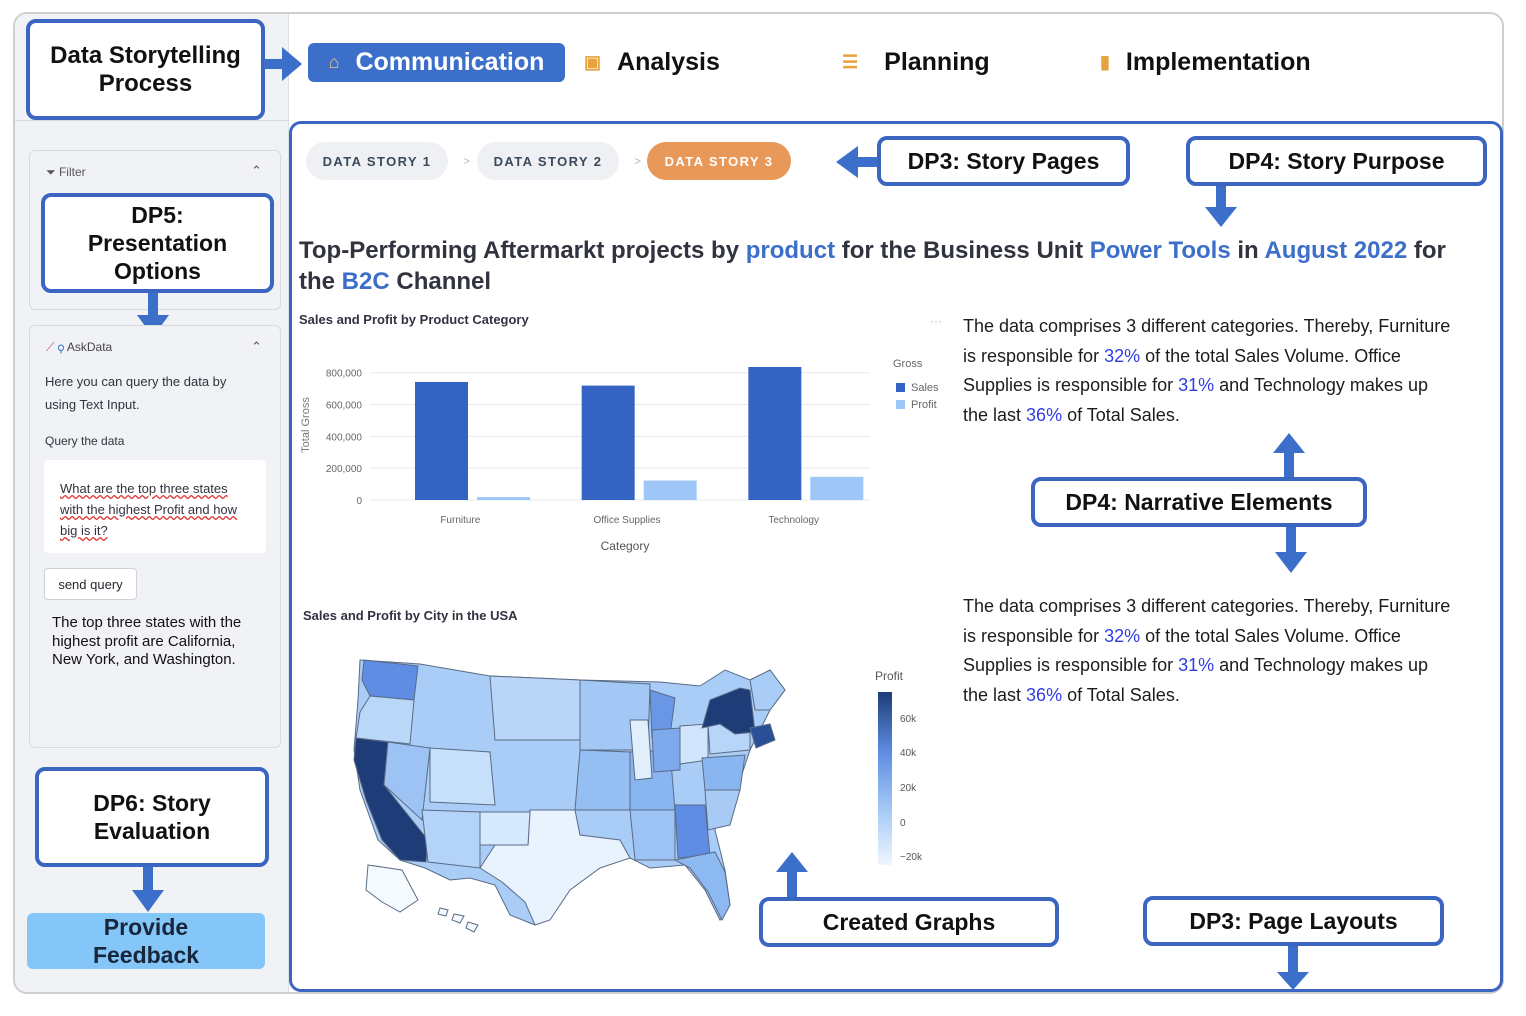 This screenshot has width=1526, height=1016. I want to click on presentation-callout-text: DP5: Presentation Options, so click(157, 243).